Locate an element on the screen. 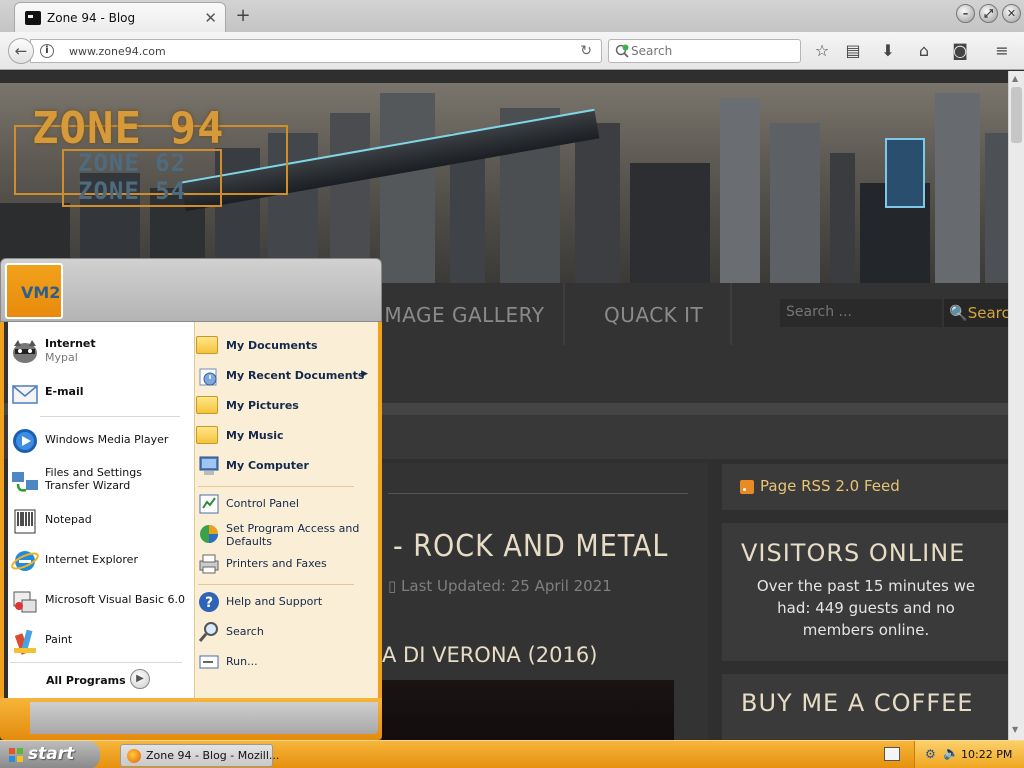  program-label: Internet is located at coordinates (70, 343).